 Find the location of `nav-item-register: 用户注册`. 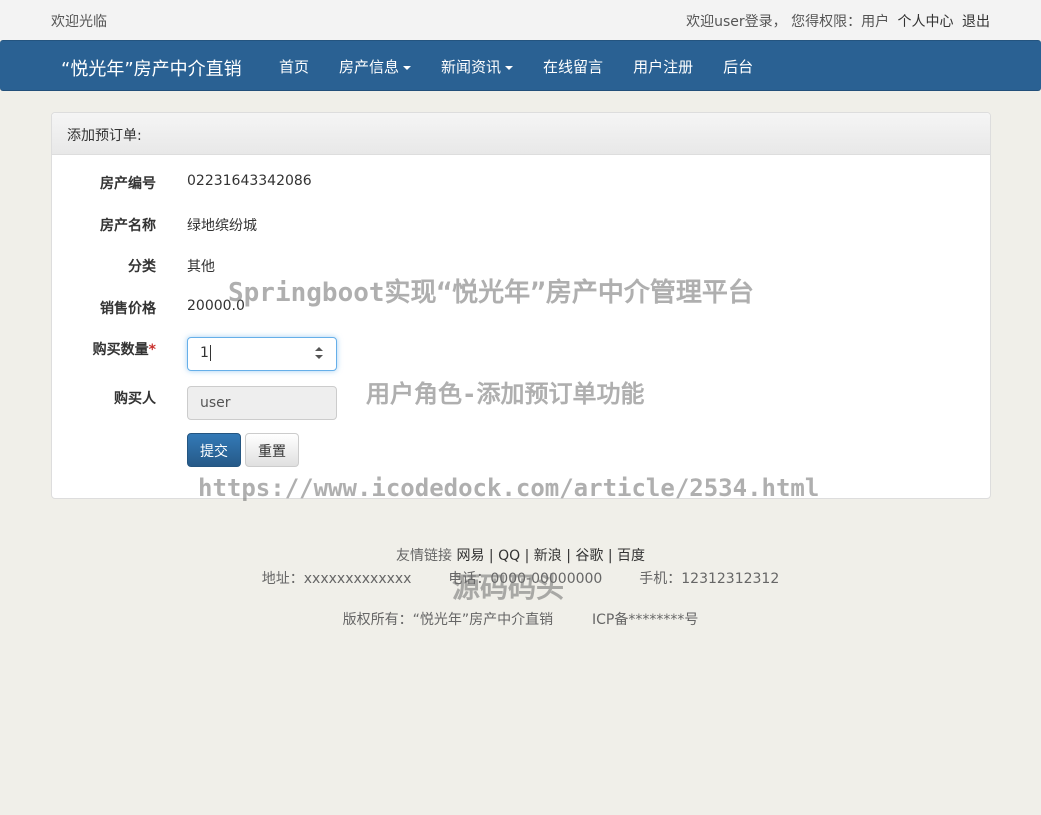

nav-item-register: 用户注册 is located at coordinates (663, 66).